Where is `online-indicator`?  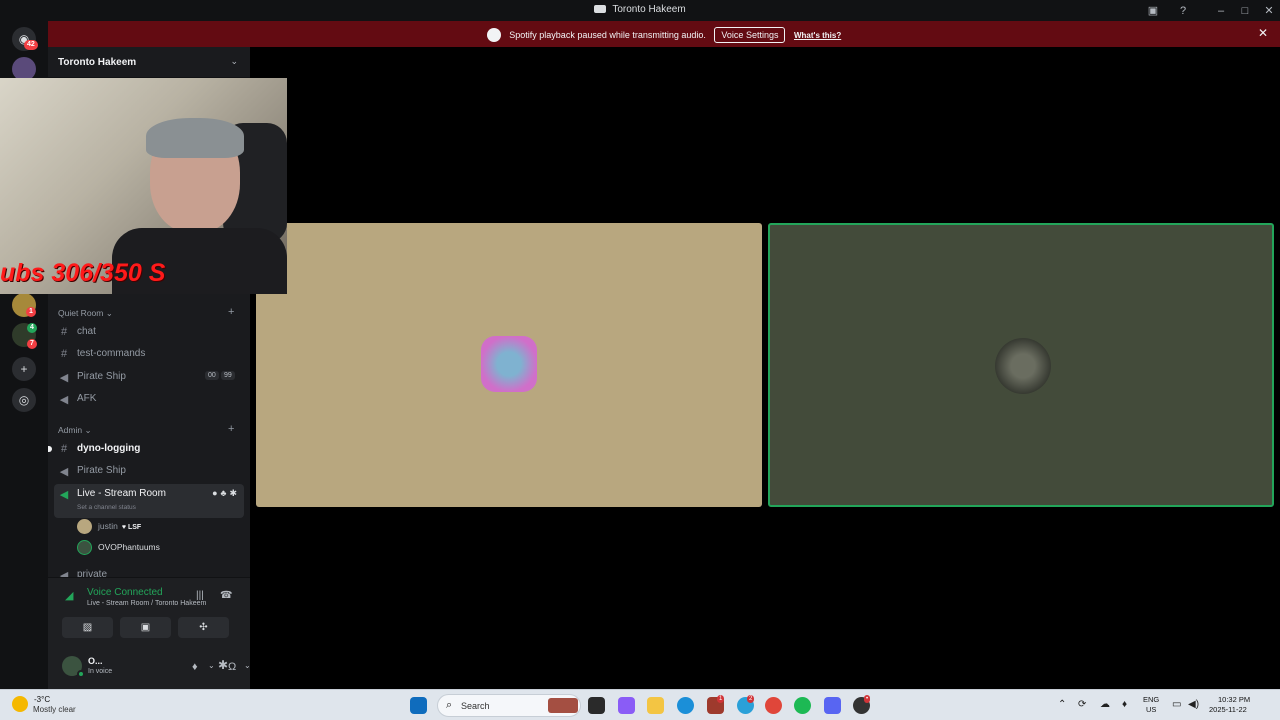
online-indicator is located at coordinates (81, 674).